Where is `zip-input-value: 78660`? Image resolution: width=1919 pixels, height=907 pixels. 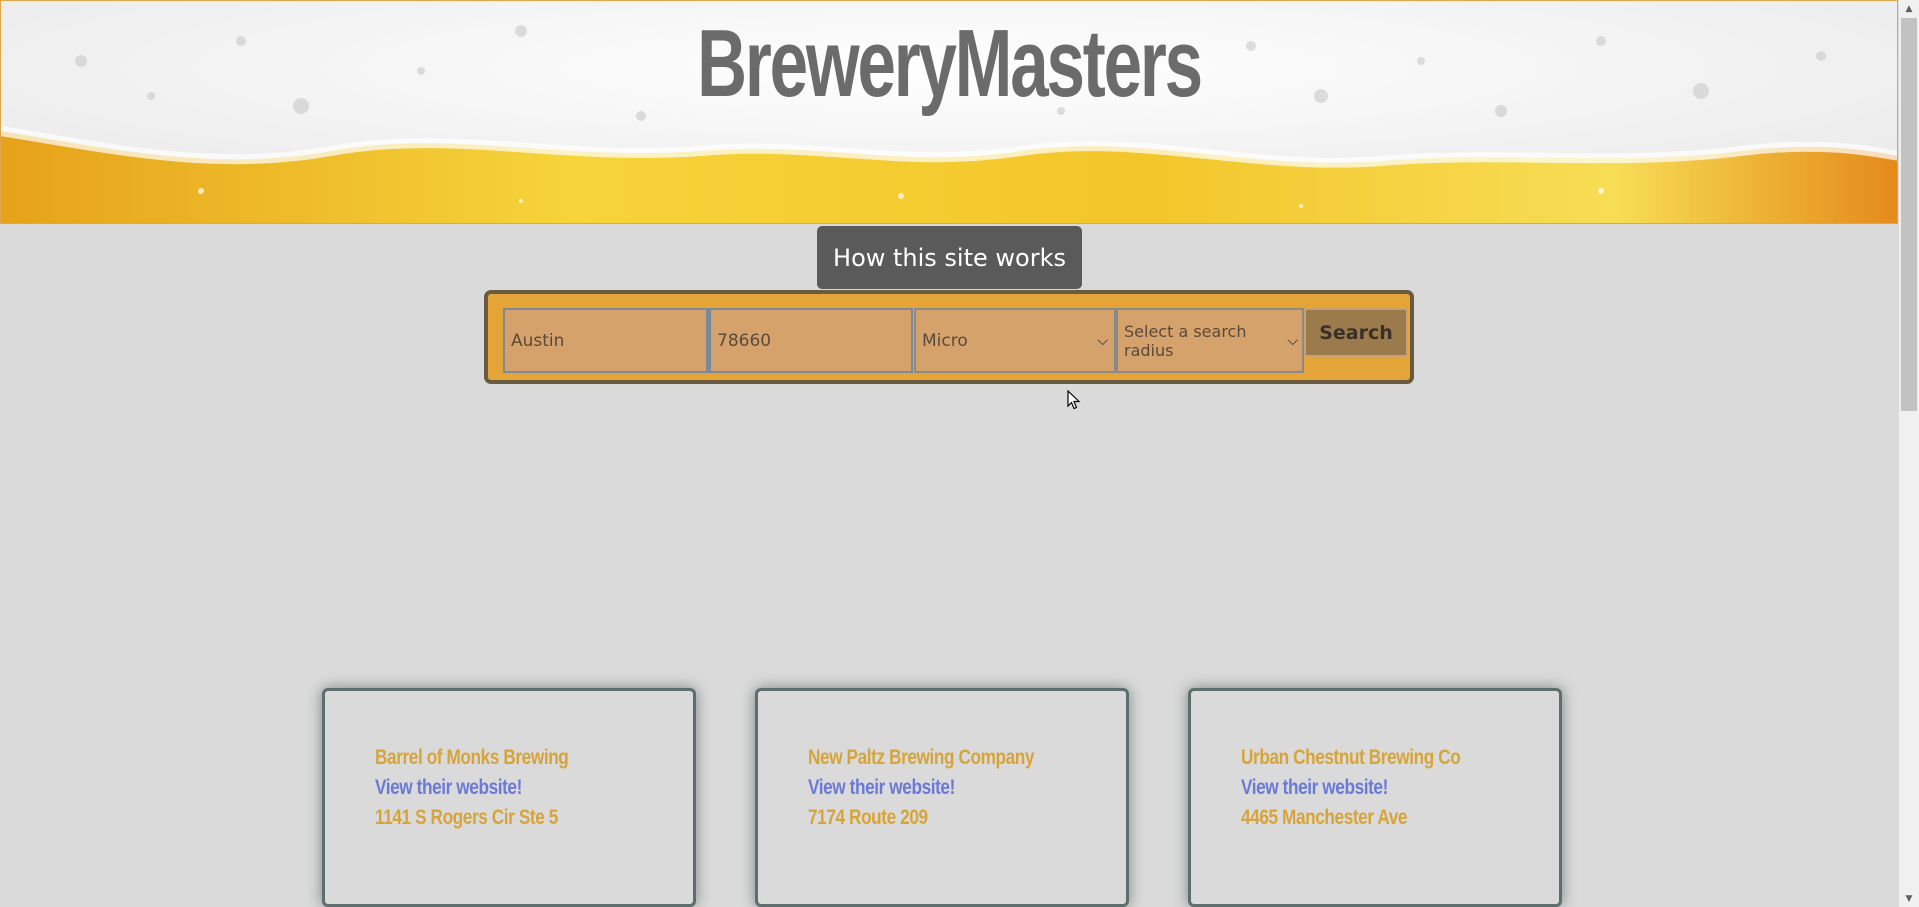 zip-input-value: 78660 is located at coordinates (744, 340).